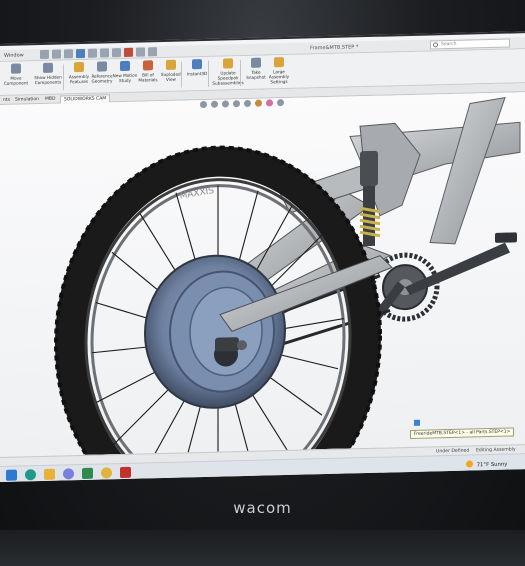  I want to click on undo-icon, so click(104, 53).